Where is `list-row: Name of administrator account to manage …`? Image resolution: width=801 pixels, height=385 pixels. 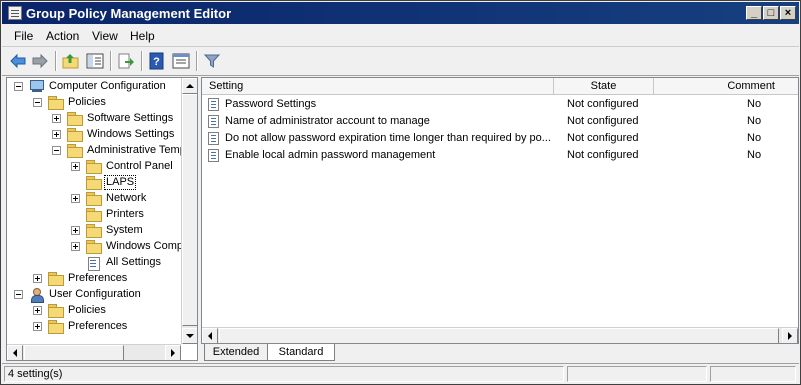
list-row: Name of administrator account to manage … is located at coordinates (500, 121).